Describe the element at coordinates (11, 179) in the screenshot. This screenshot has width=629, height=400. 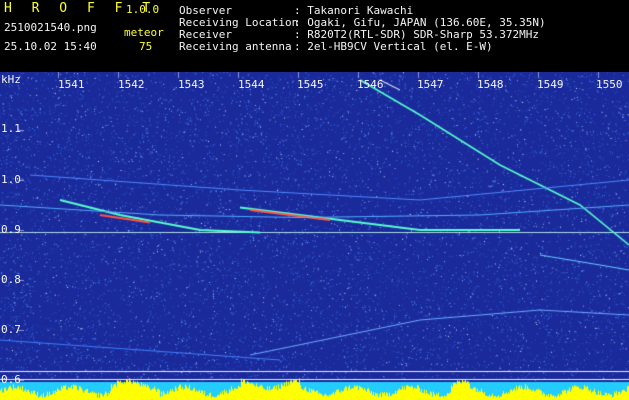
I see `y-tick-label: 1.0` at that location.